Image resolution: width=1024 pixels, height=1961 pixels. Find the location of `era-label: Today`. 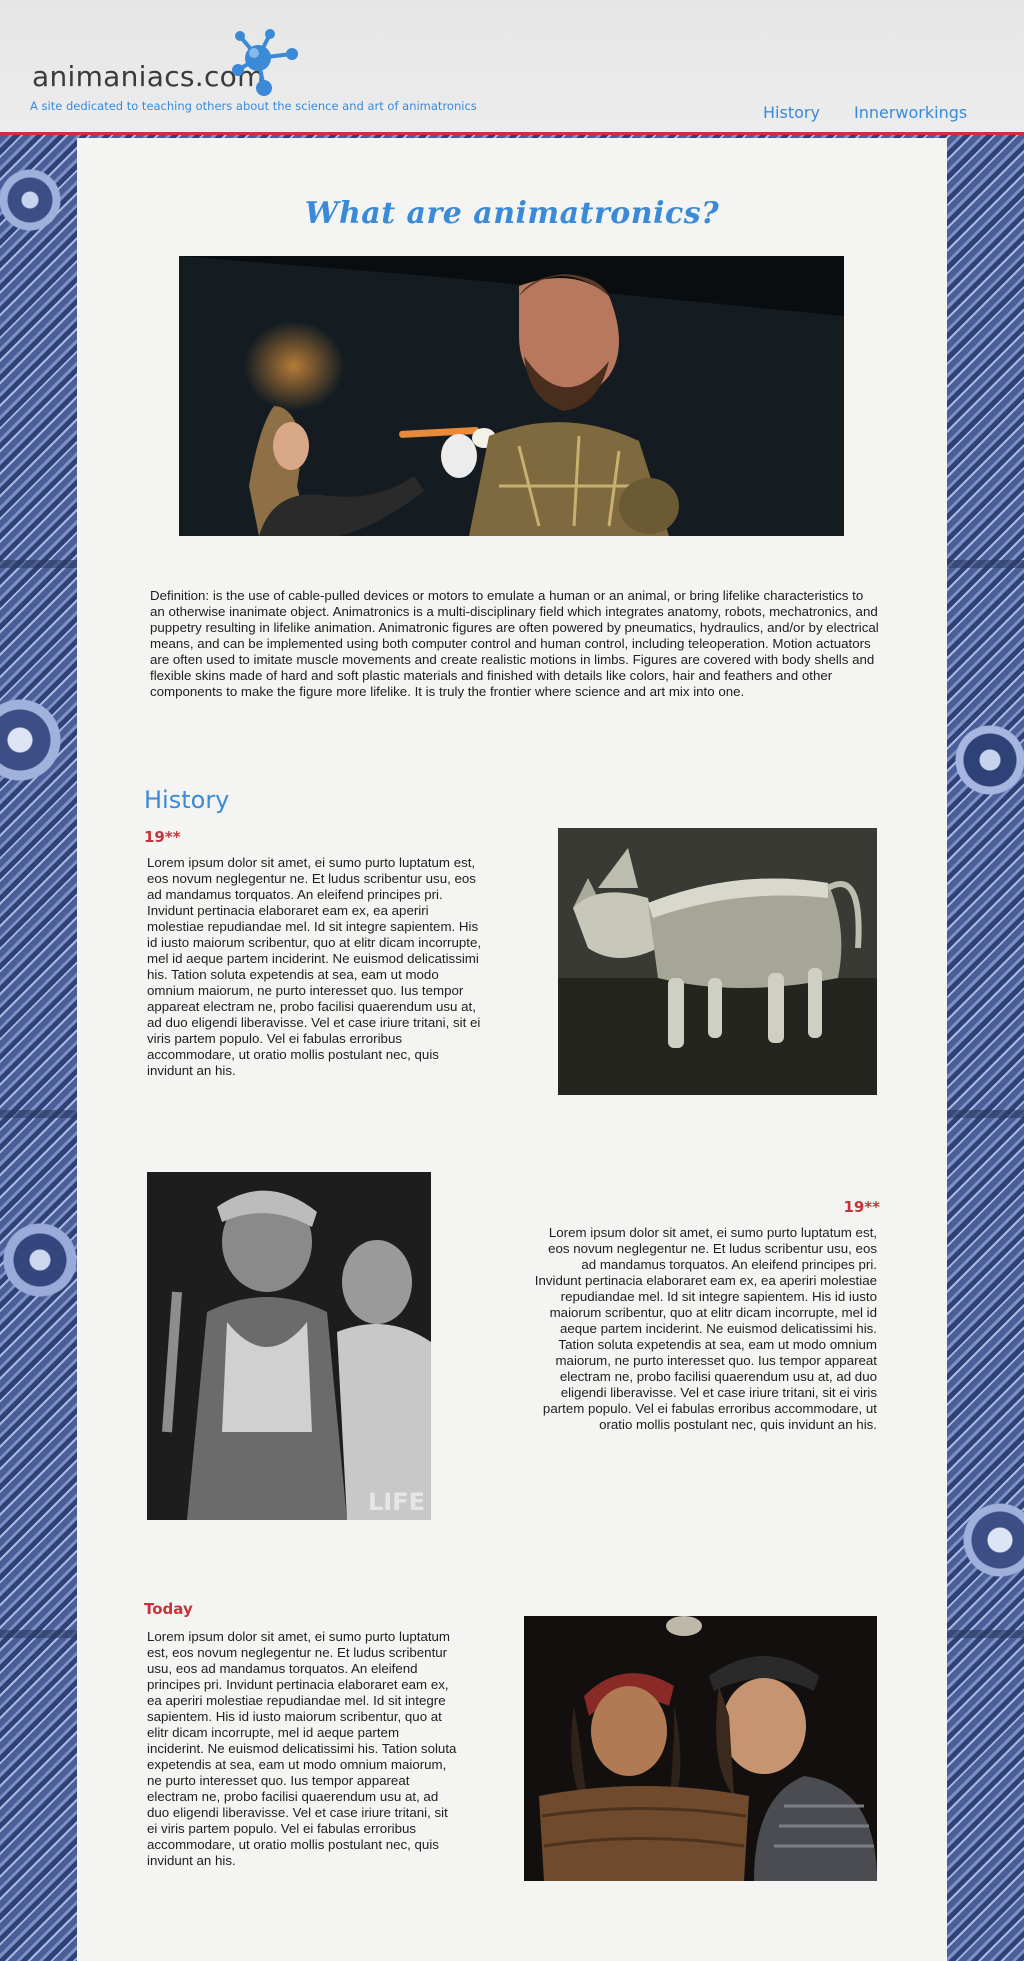

era-label: Today is located at coordinates (168, 1609).